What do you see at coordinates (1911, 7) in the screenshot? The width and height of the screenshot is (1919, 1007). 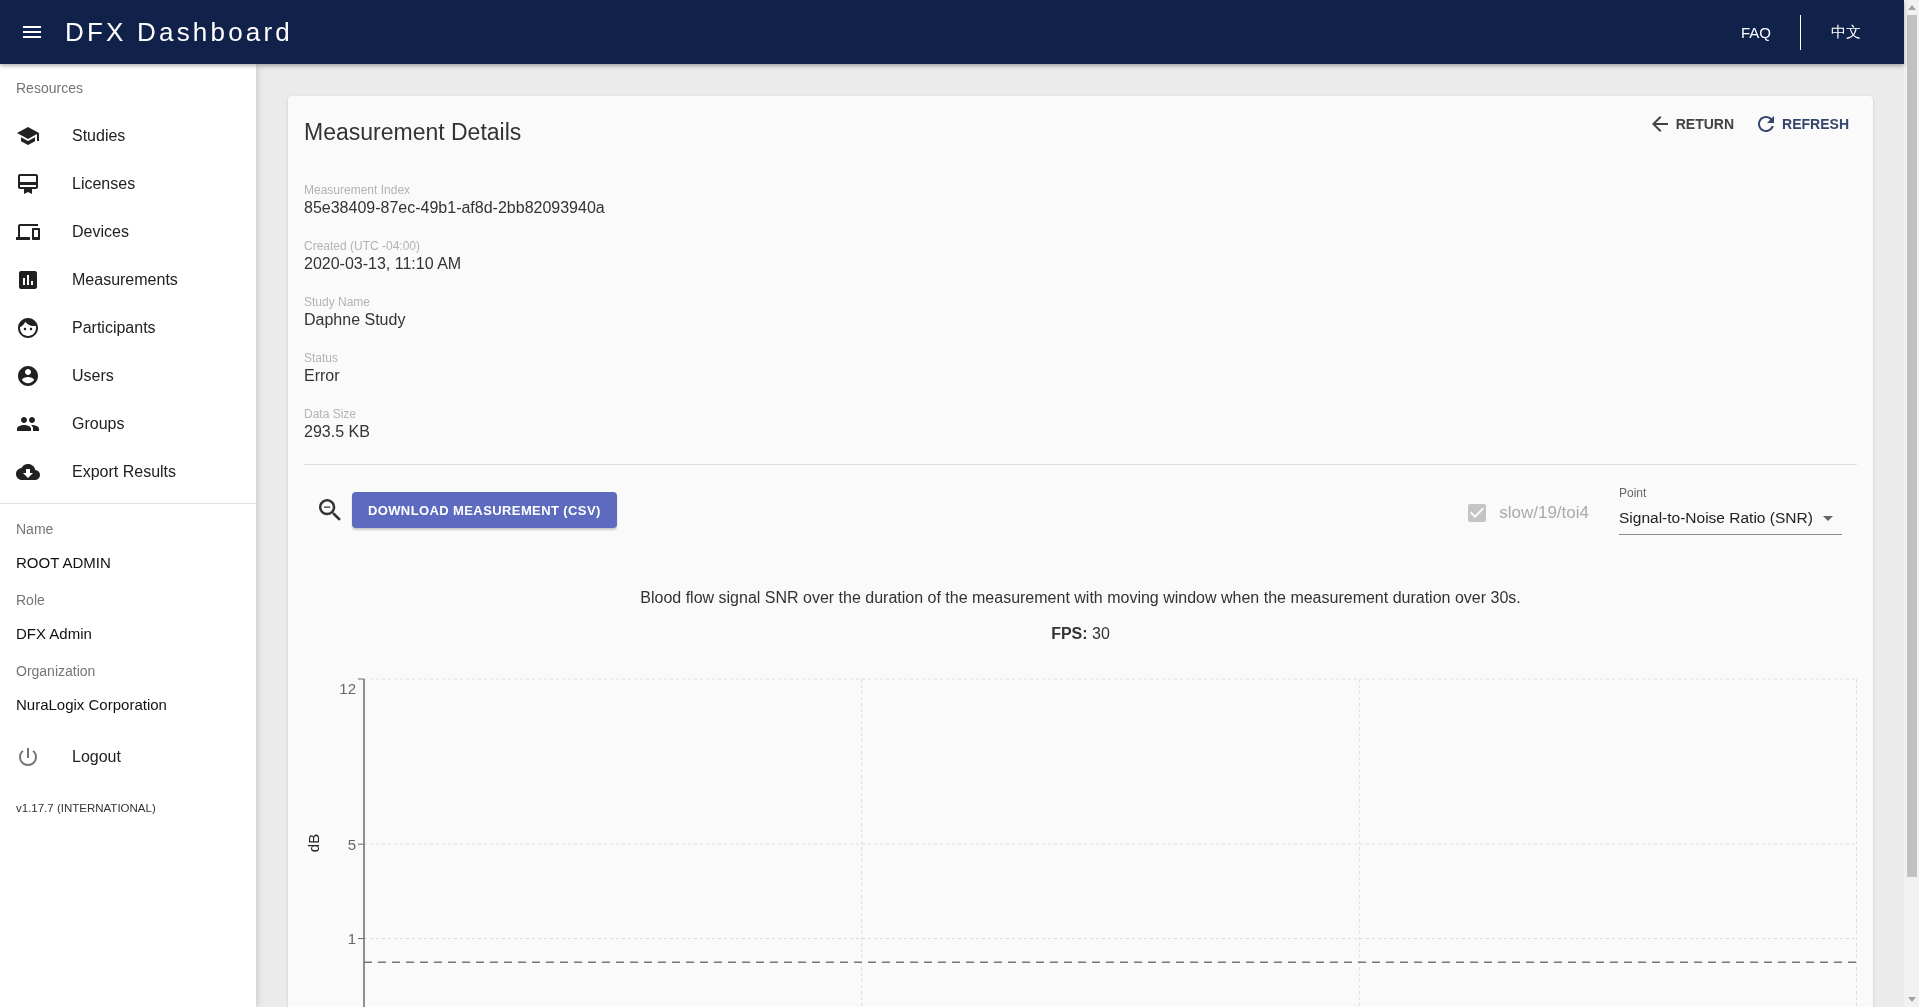 I see `scroll-up-icon` at bounding box center [1911, 7].